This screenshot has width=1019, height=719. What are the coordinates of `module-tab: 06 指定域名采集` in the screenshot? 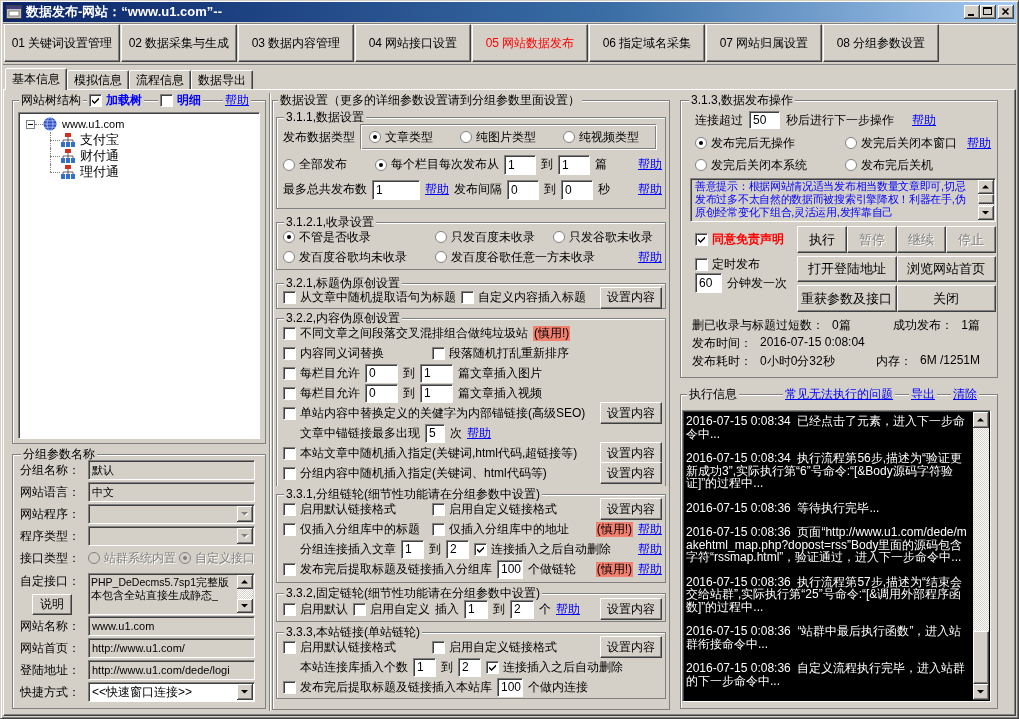 It's located at (647, 43).